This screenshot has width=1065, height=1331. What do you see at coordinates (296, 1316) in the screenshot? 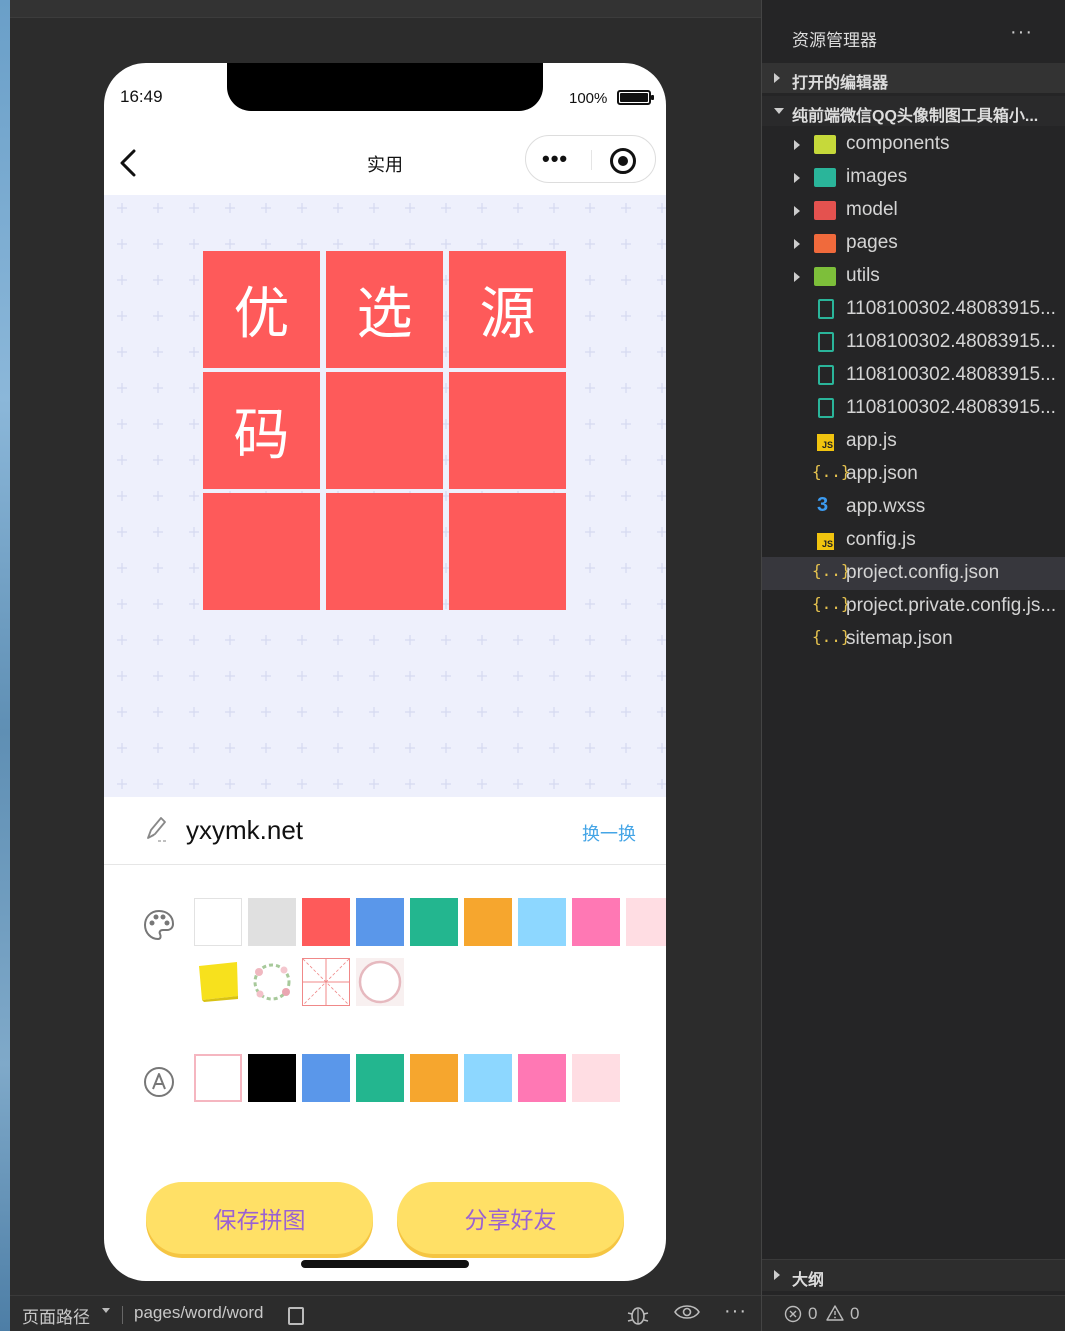
I see `copy-icon` at bounding box center [296, 1316].